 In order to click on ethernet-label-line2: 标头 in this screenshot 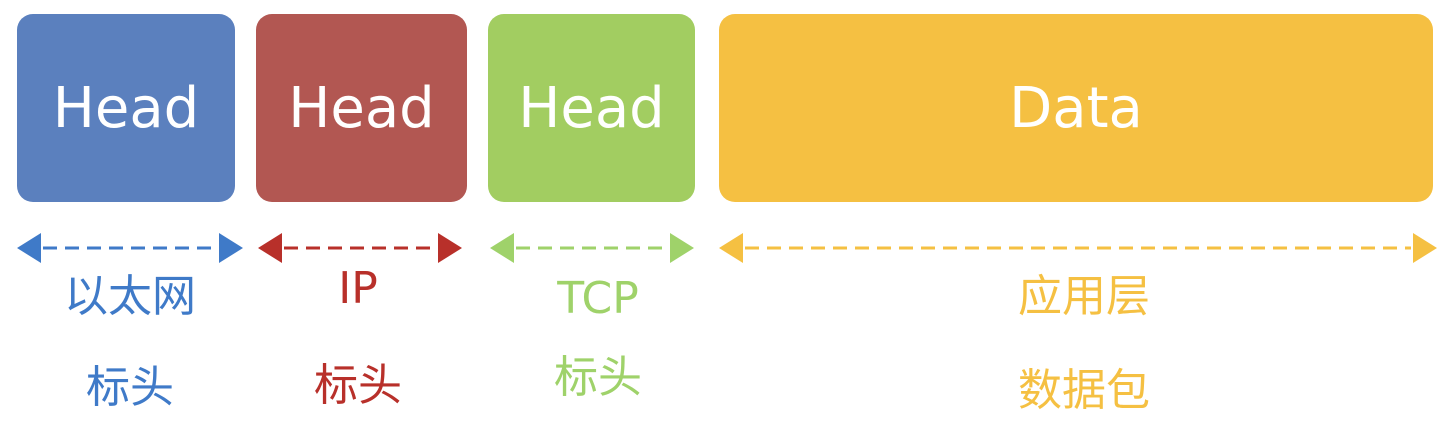, I will do `click(130, 387)`.